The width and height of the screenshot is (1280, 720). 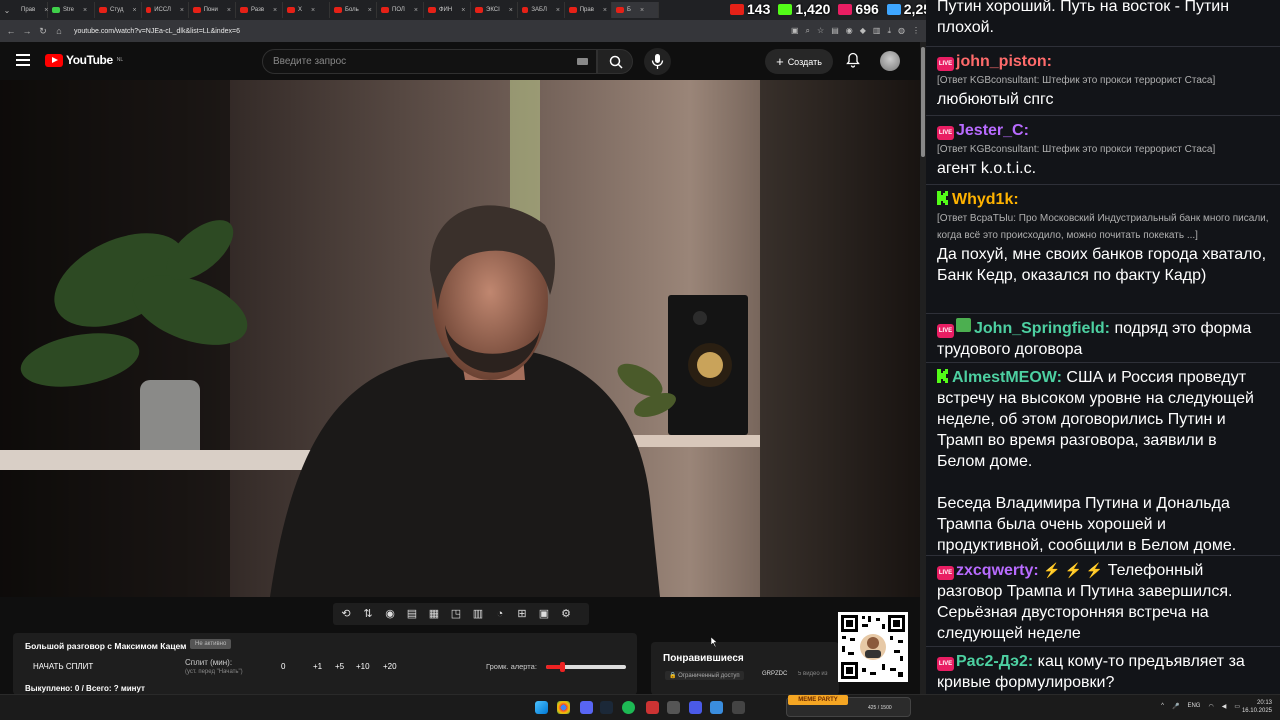 What do you see at coordinates (478, 614) in the screenshot?
I see `filmstrip-icon: ▥` at bounding box center [478, 614].